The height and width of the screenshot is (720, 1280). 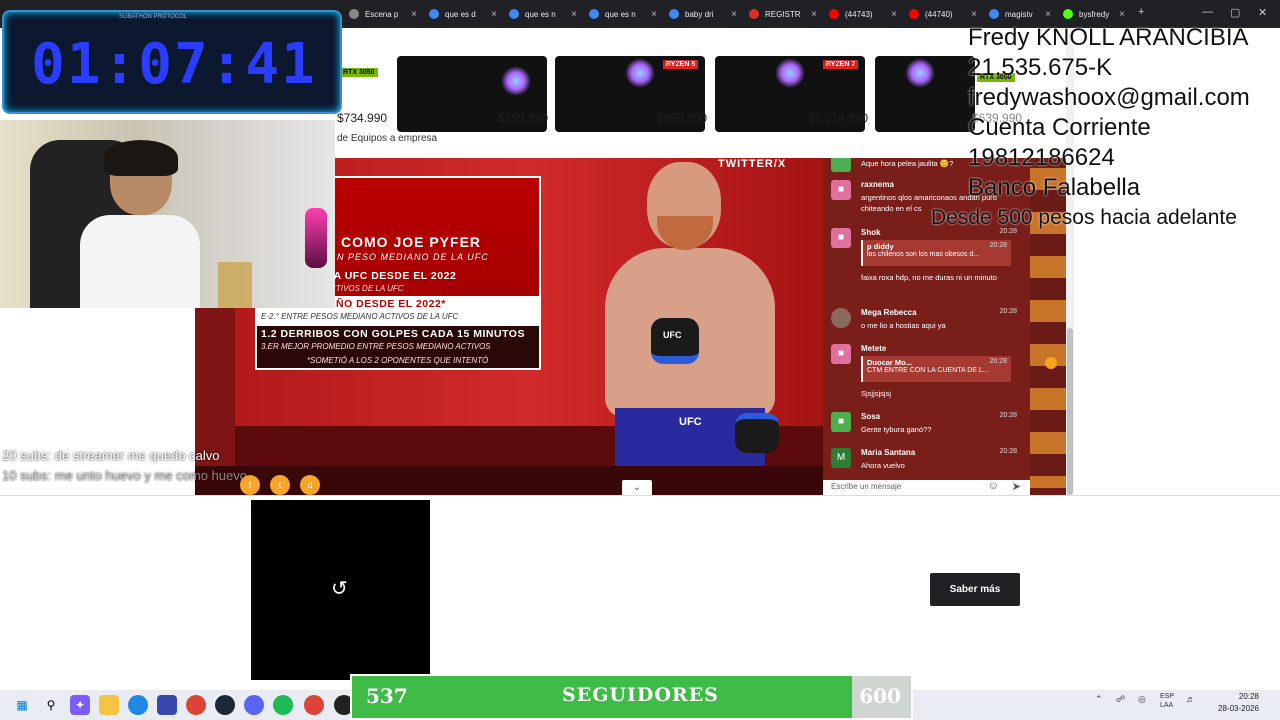 What do you see at coordinates (111, 455) in the screenshot?
I see `goal-small: 20 subs: de streamer me quedo calvo` at bounding box center [111, 455].